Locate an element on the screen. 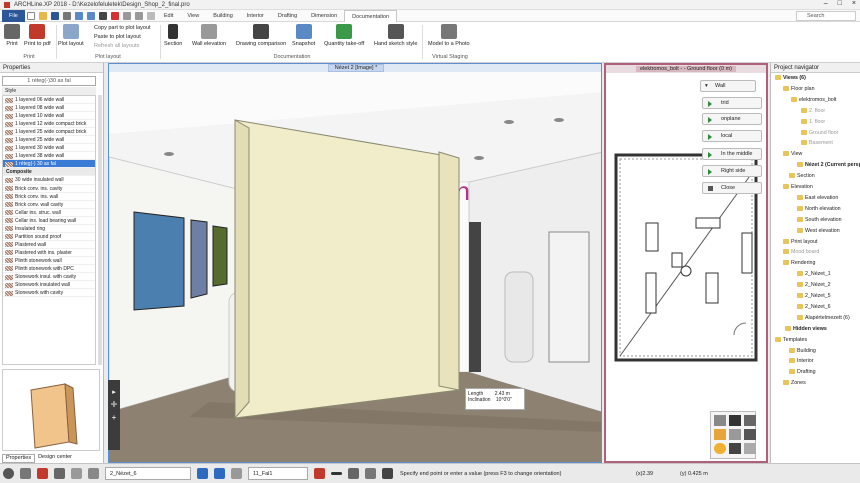 This screenshot has width=860, height=483. wall-style-item: Plinth stonework wall is located at coordinates (49, 261).